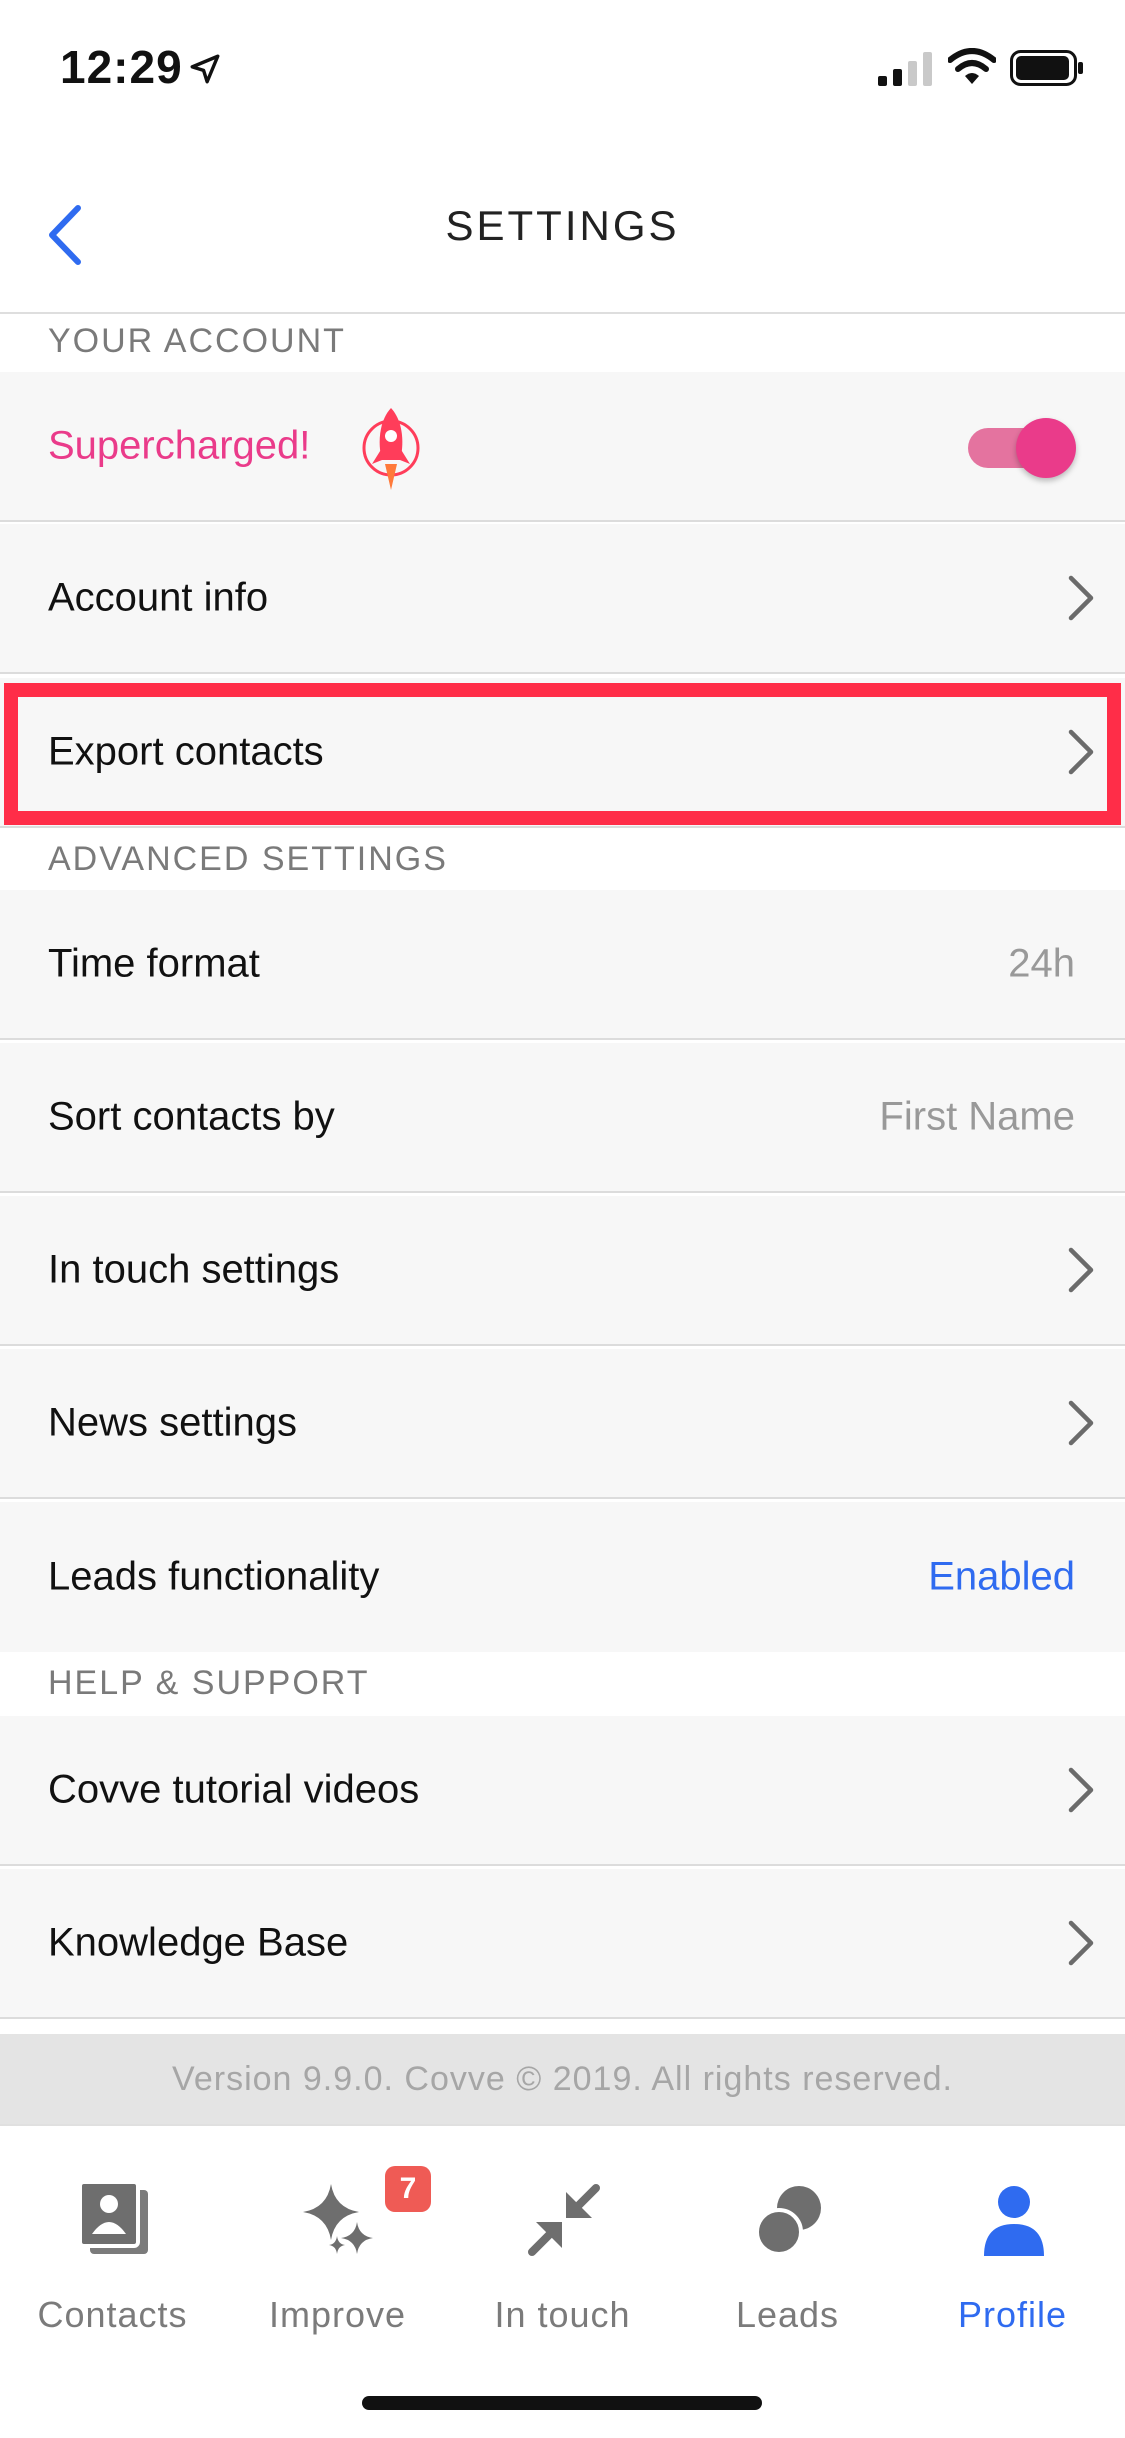  Describe the element at coordinates (113, 2217) in the screenshot. I see `contacts-icon` at that location.